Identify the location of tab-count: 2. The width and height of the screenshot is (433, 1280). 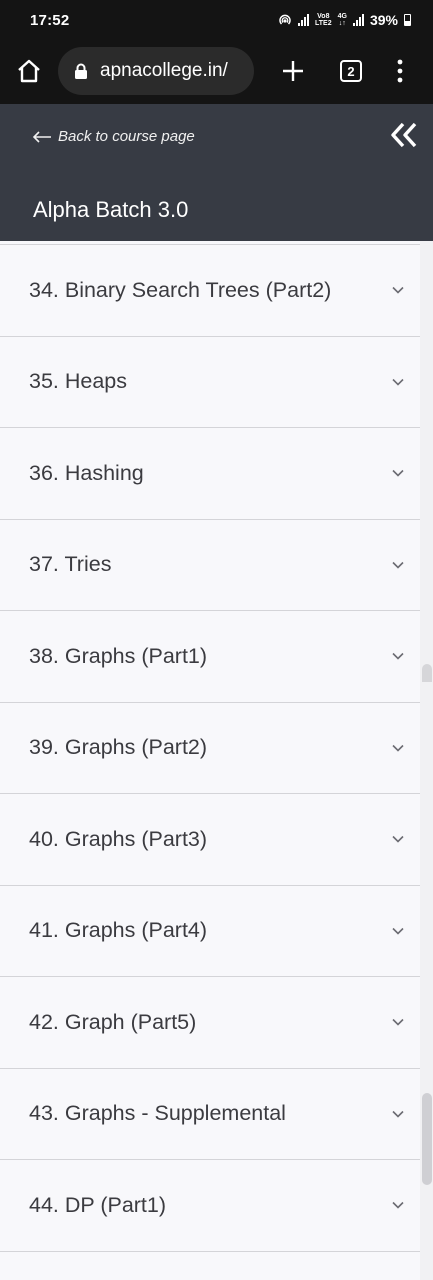
(351, 71).